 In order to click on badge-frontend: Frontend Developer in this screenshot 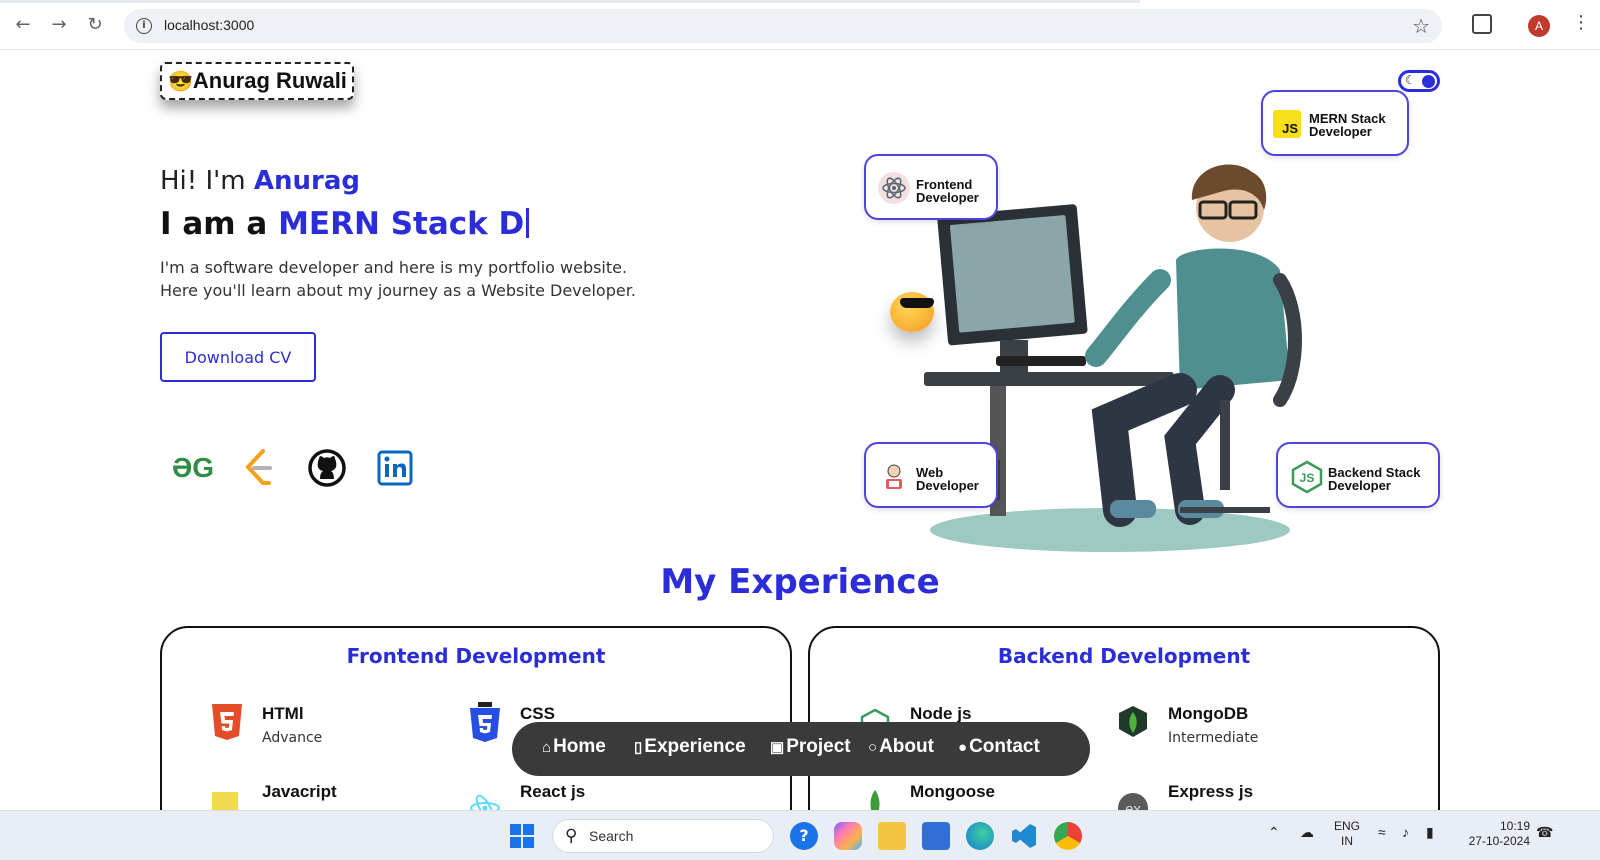, I will do `click(931, 187)`.